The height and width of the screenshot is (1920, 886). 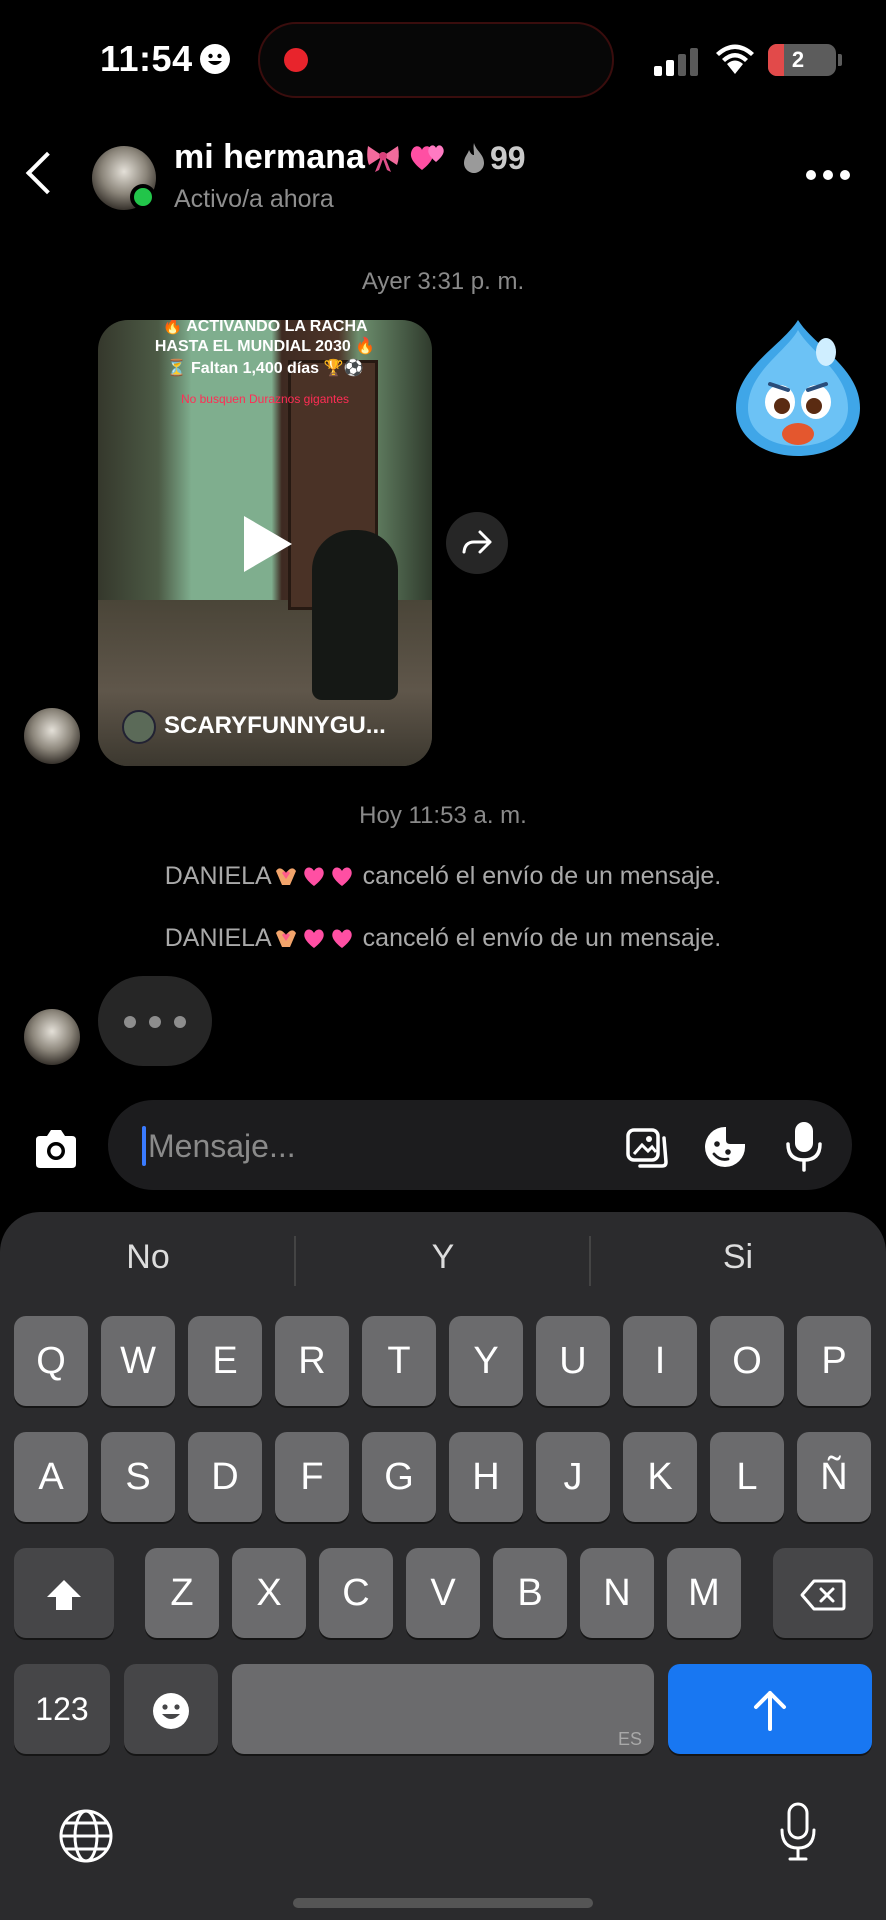 I want to click on key: B, so click(x=530, y=1593).